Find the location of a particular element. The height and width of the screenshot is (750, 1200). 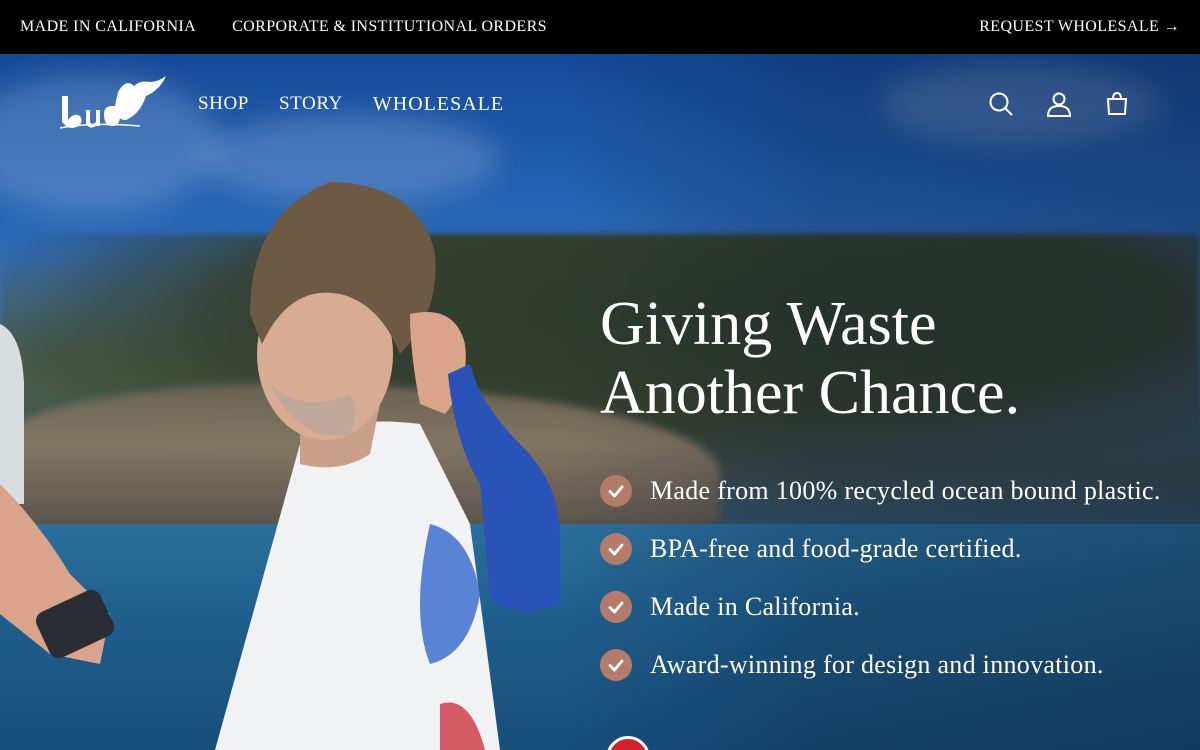

account-icon is located at coordinates (1059, 104).